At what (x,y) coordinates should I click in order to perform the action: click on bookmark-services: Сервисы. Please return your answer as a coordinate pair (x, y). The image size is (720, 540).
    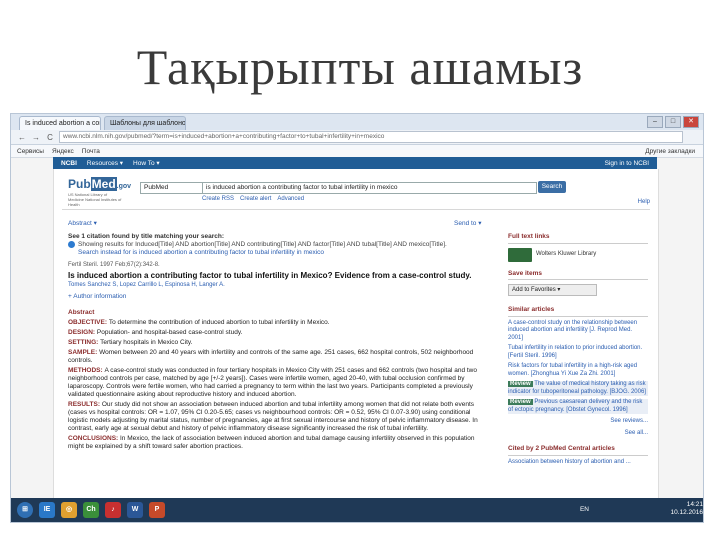
    Looking at the image, I should click on (30, 151).